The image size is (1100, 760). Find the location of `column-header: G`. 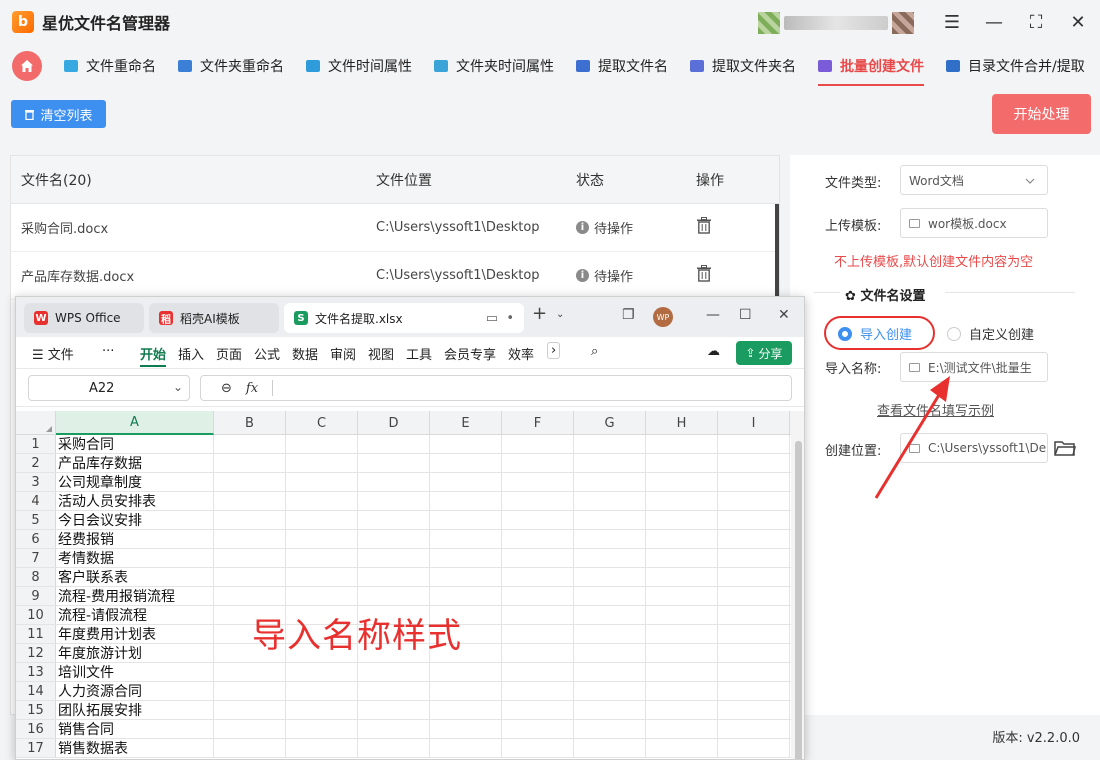

column-header: G is located at coordinates (610, 423).